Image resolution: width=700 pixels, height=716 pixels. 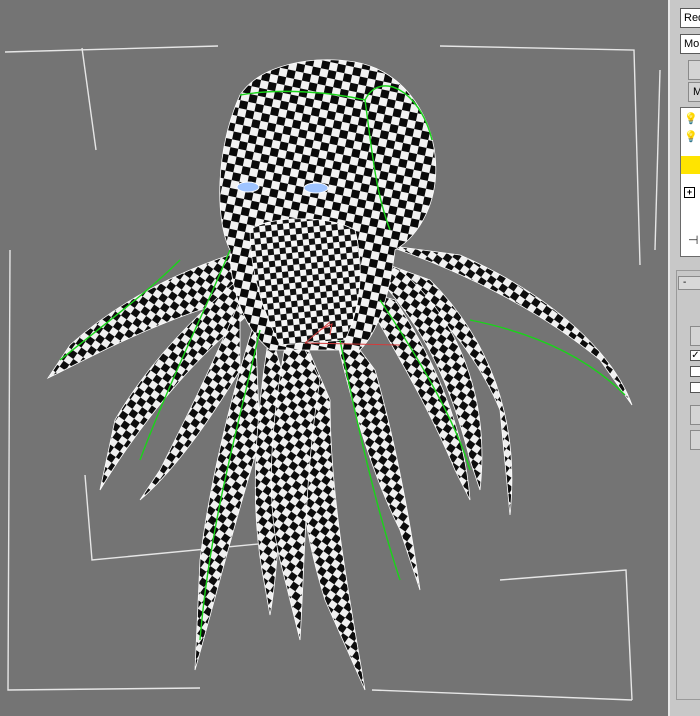 I want to click on modifier-stack-button, so click(x=694, y=70).